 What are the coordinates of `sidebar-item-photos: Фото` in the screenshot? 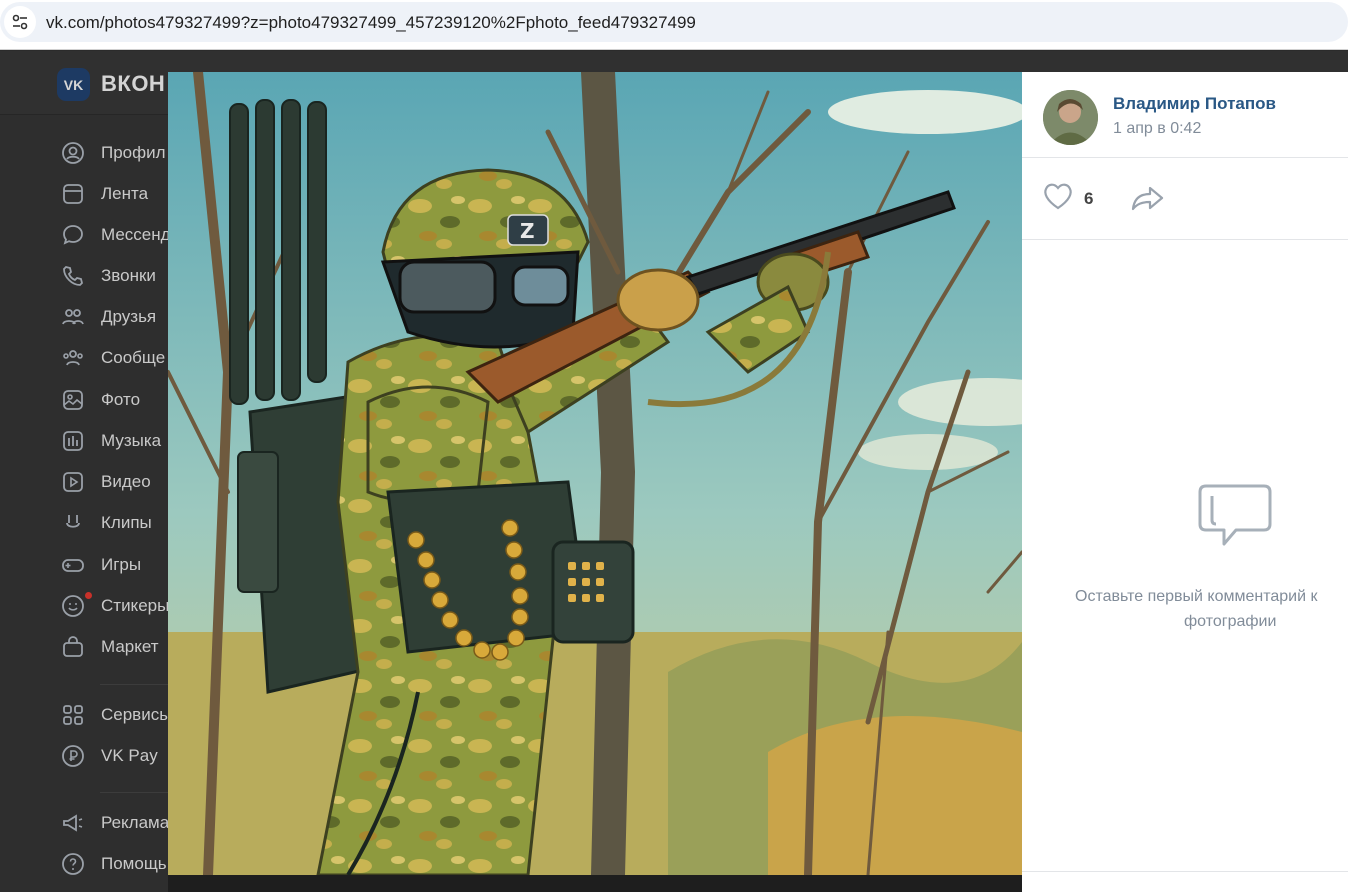 It's located at (115, 400).